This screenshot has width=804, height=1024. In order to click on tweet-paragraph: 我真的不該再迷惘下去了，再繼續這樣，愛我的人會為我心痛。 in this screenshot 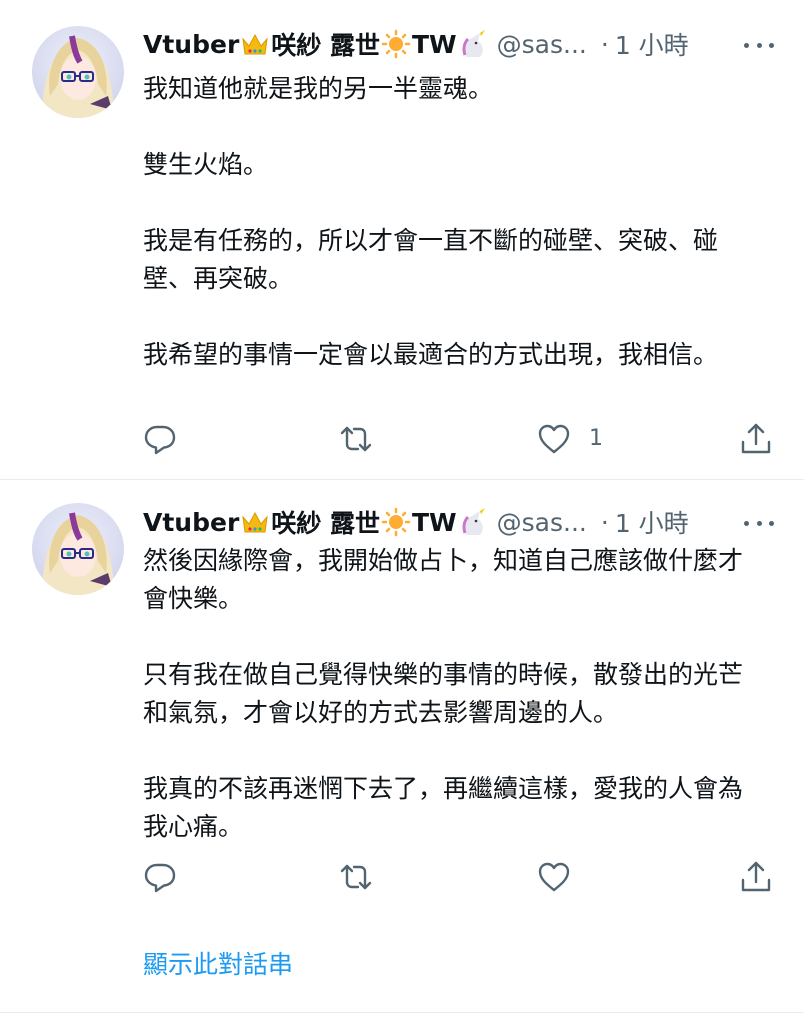, I will do `click(443, 807)`.